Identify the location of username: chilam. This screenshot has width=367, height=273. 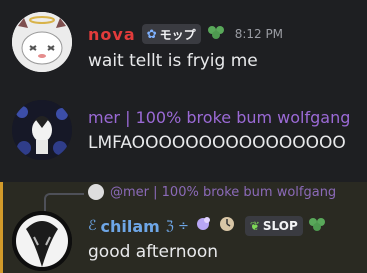
(129, 226).